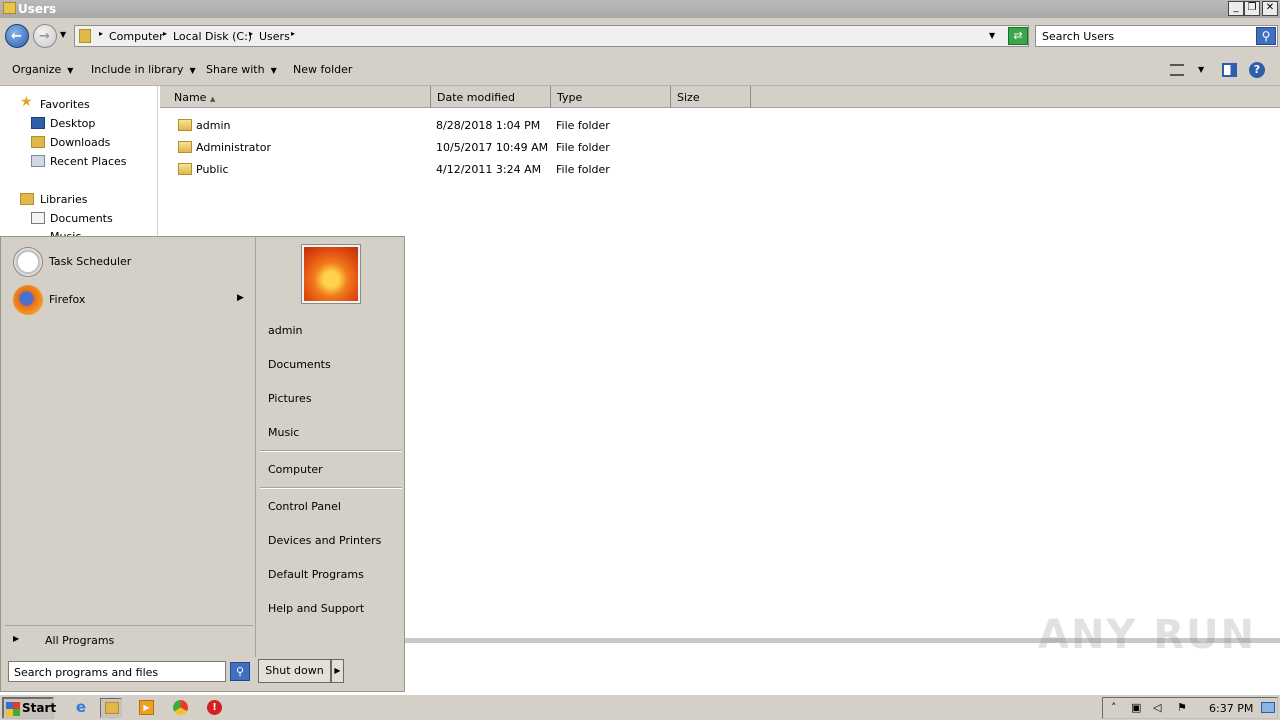 The image size is (1280, 720). I want to click on recent-pages-chevron-icon: ▼, so click(63, 34).